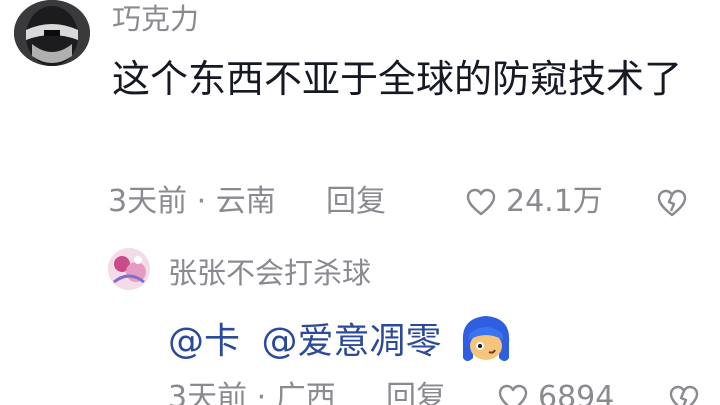  I want to click on reply-time-location: 3天前 · 广西, so click(252, 392).